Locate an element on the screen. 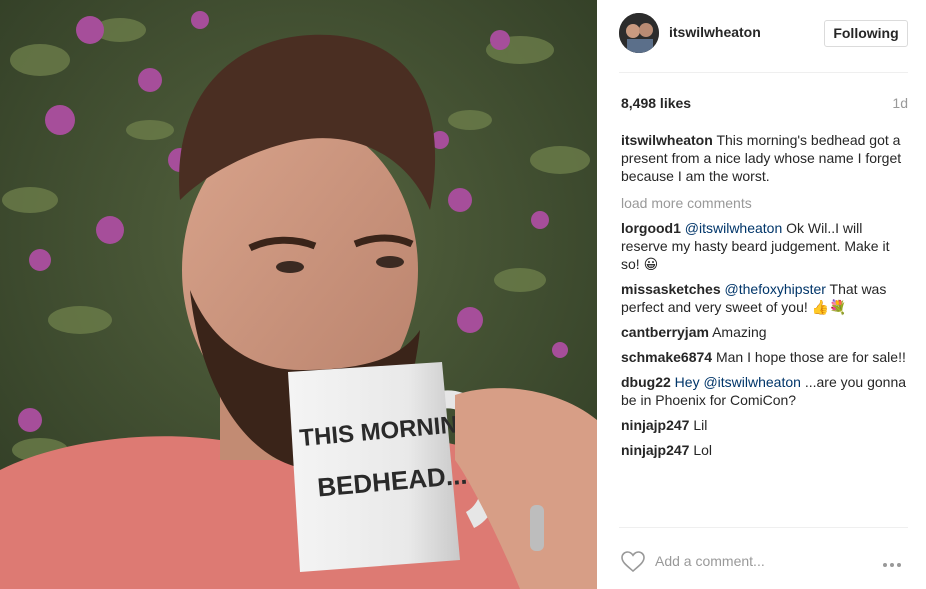  comment-text: Amazing is located at coordinates (739, 332).